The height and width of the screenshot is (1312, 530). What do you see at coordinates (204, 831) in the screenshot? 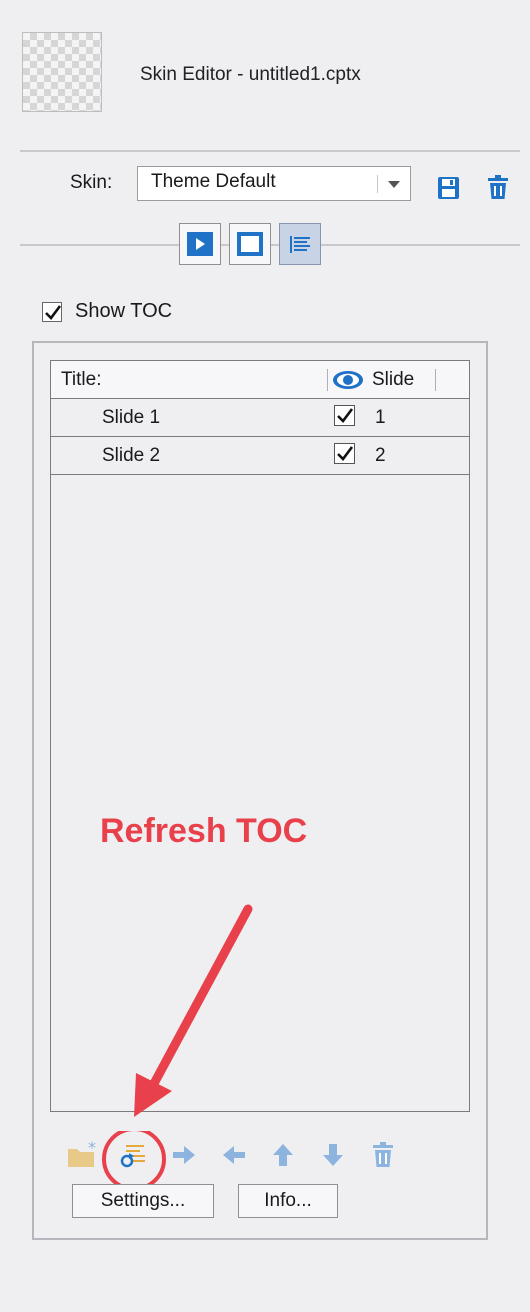
I see `annotation-label: Refresh TOC` at bounding box center [204, 831].